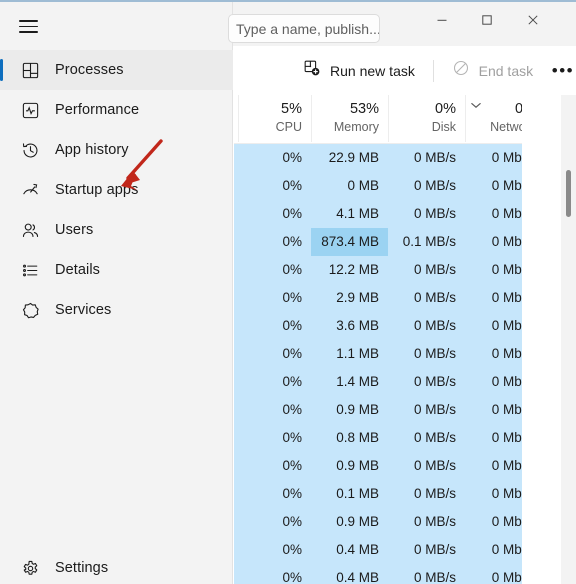  What do you see at coordinates (349, 118) in the screenshot?
I see `column-header-memory: 53% Memory` at bounding box center [349, 118].